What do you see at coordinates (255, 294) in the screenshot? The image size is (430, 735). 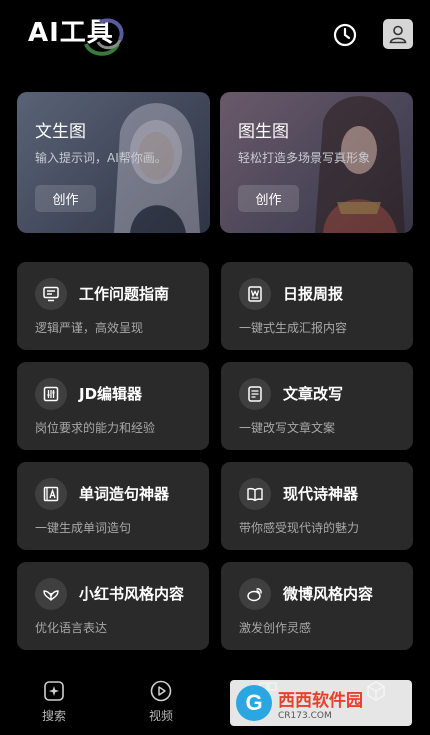 I see `word-doc-icon` at bounding box center [255, 294].